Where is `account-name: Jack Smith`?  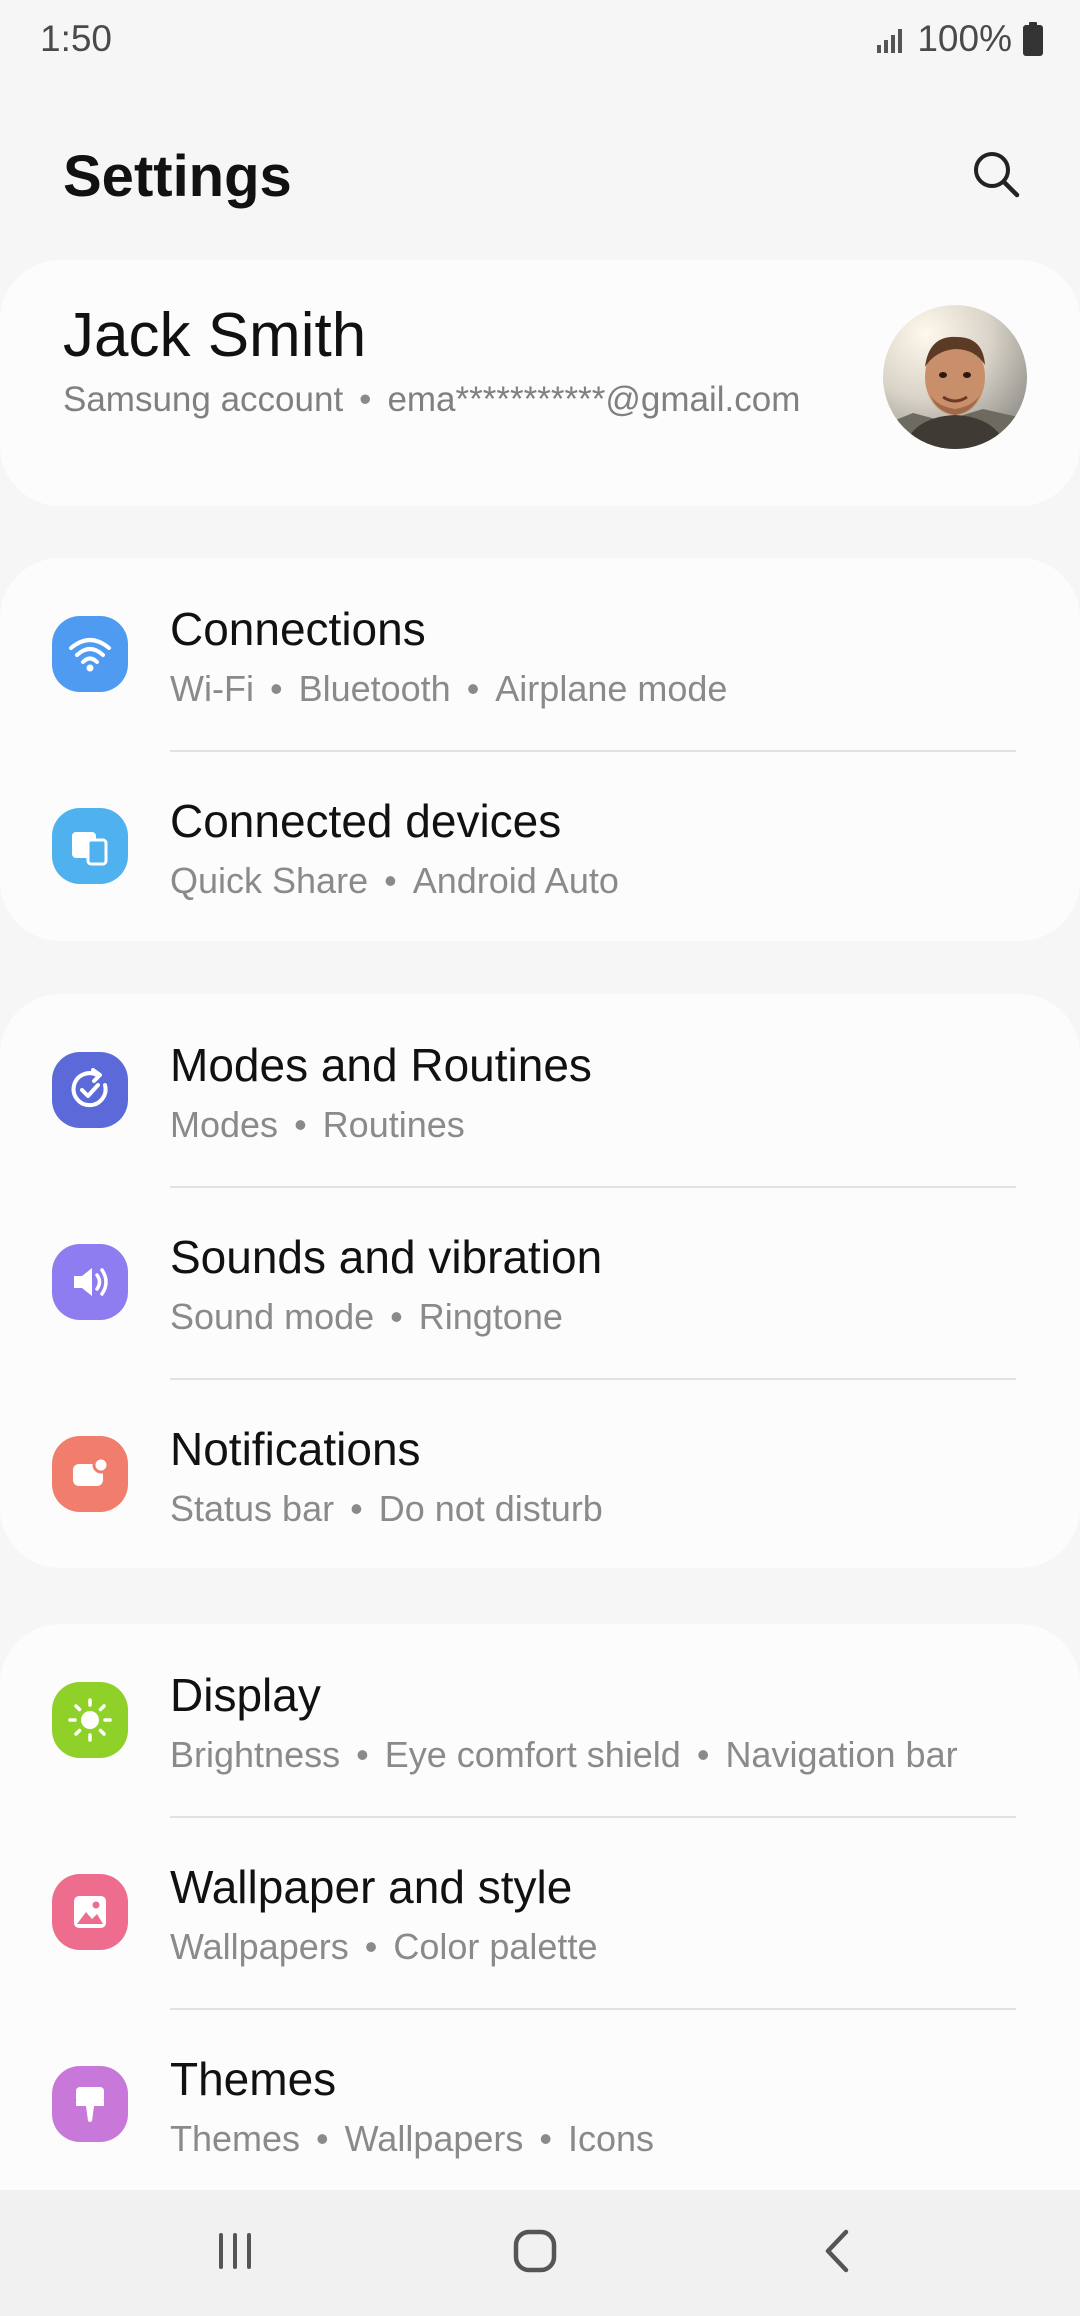
account-name: Jack Smith is located at coordinates (215, 335).